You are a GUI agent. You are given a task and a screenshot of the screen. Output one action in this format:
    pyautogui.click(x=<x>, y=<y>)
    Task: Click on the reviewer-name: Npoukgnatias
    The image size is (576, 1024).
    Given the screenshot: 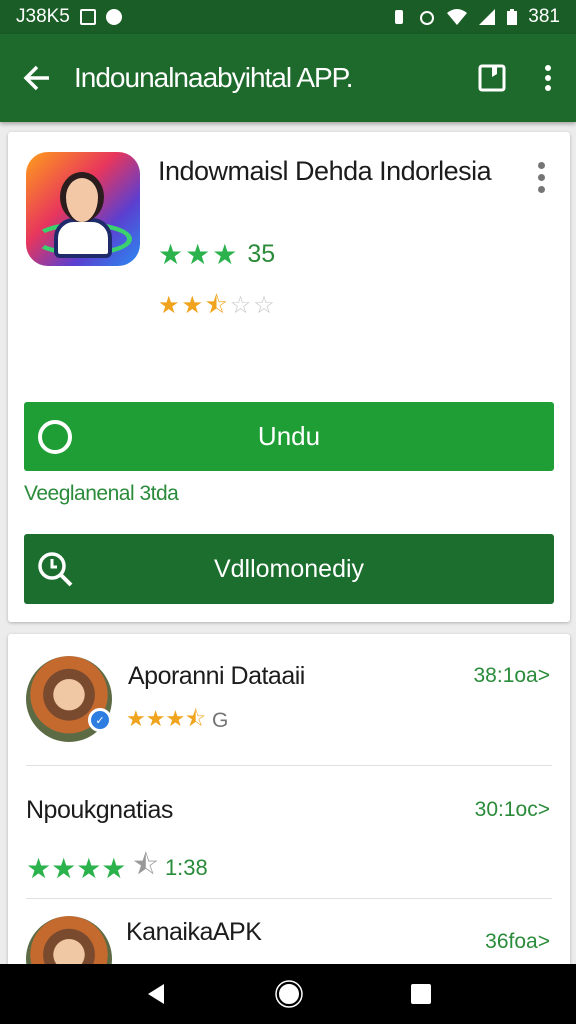 What is the action you would take?
    pyautogui.click(x=99, y=810)
    